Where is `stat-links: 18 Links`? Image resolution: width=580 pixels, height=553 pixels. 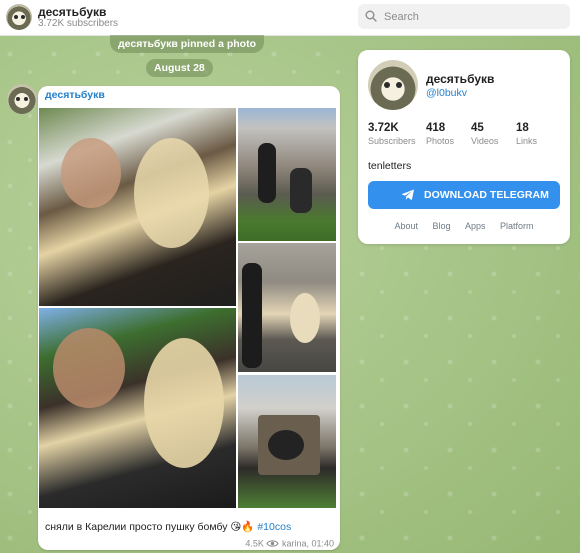 stat-links: 18 Links is located at coordinates (526, 134).